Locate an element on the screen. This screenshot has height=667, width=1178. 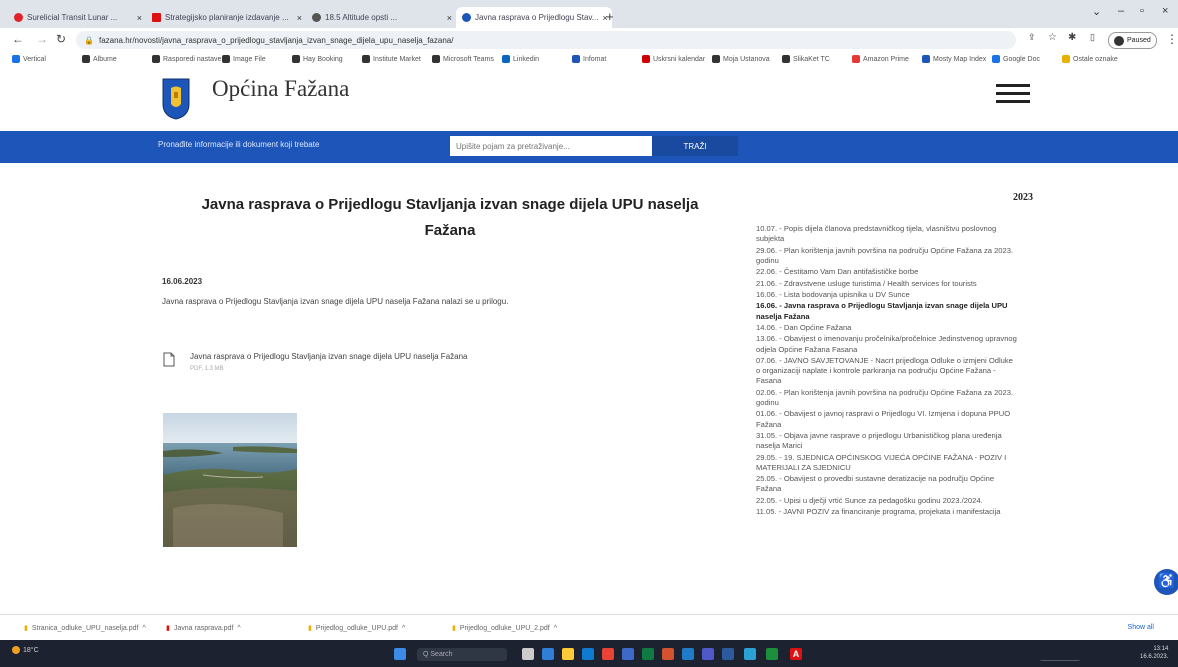
extensions-icon: ✱ is located at coordinates (1072, 37).